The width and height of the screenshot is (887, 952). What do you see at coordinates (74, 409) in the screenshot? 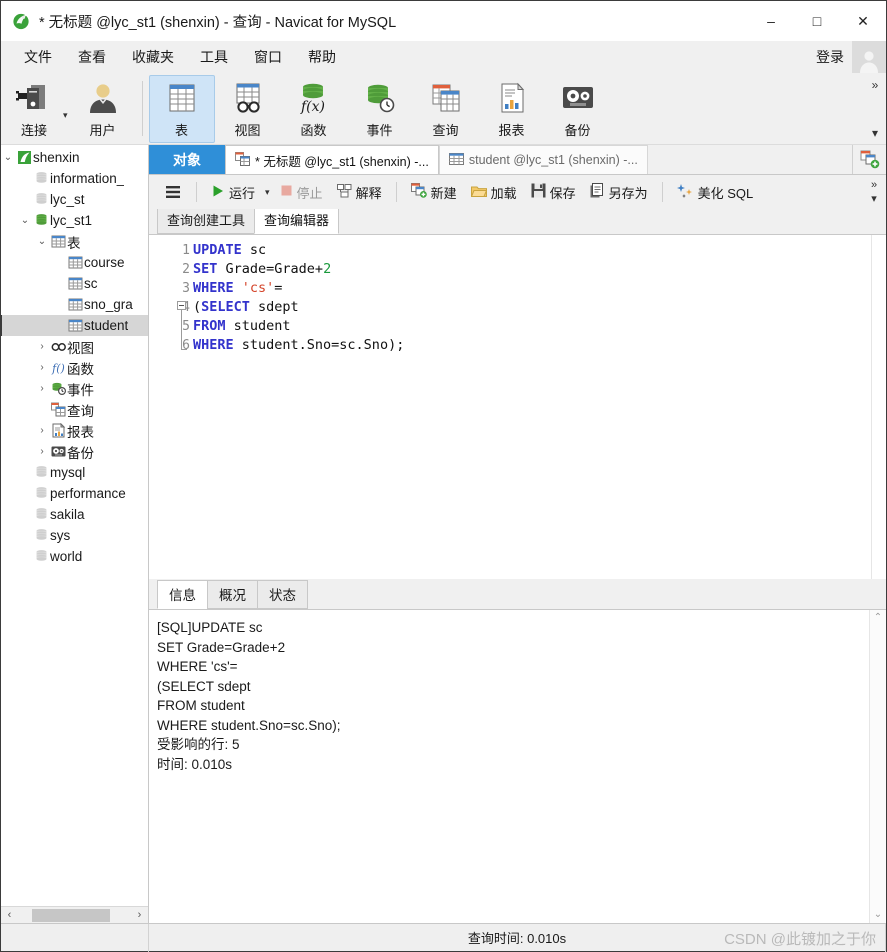
I see `tree-node-: 查询` at bounding box center [74, 409].